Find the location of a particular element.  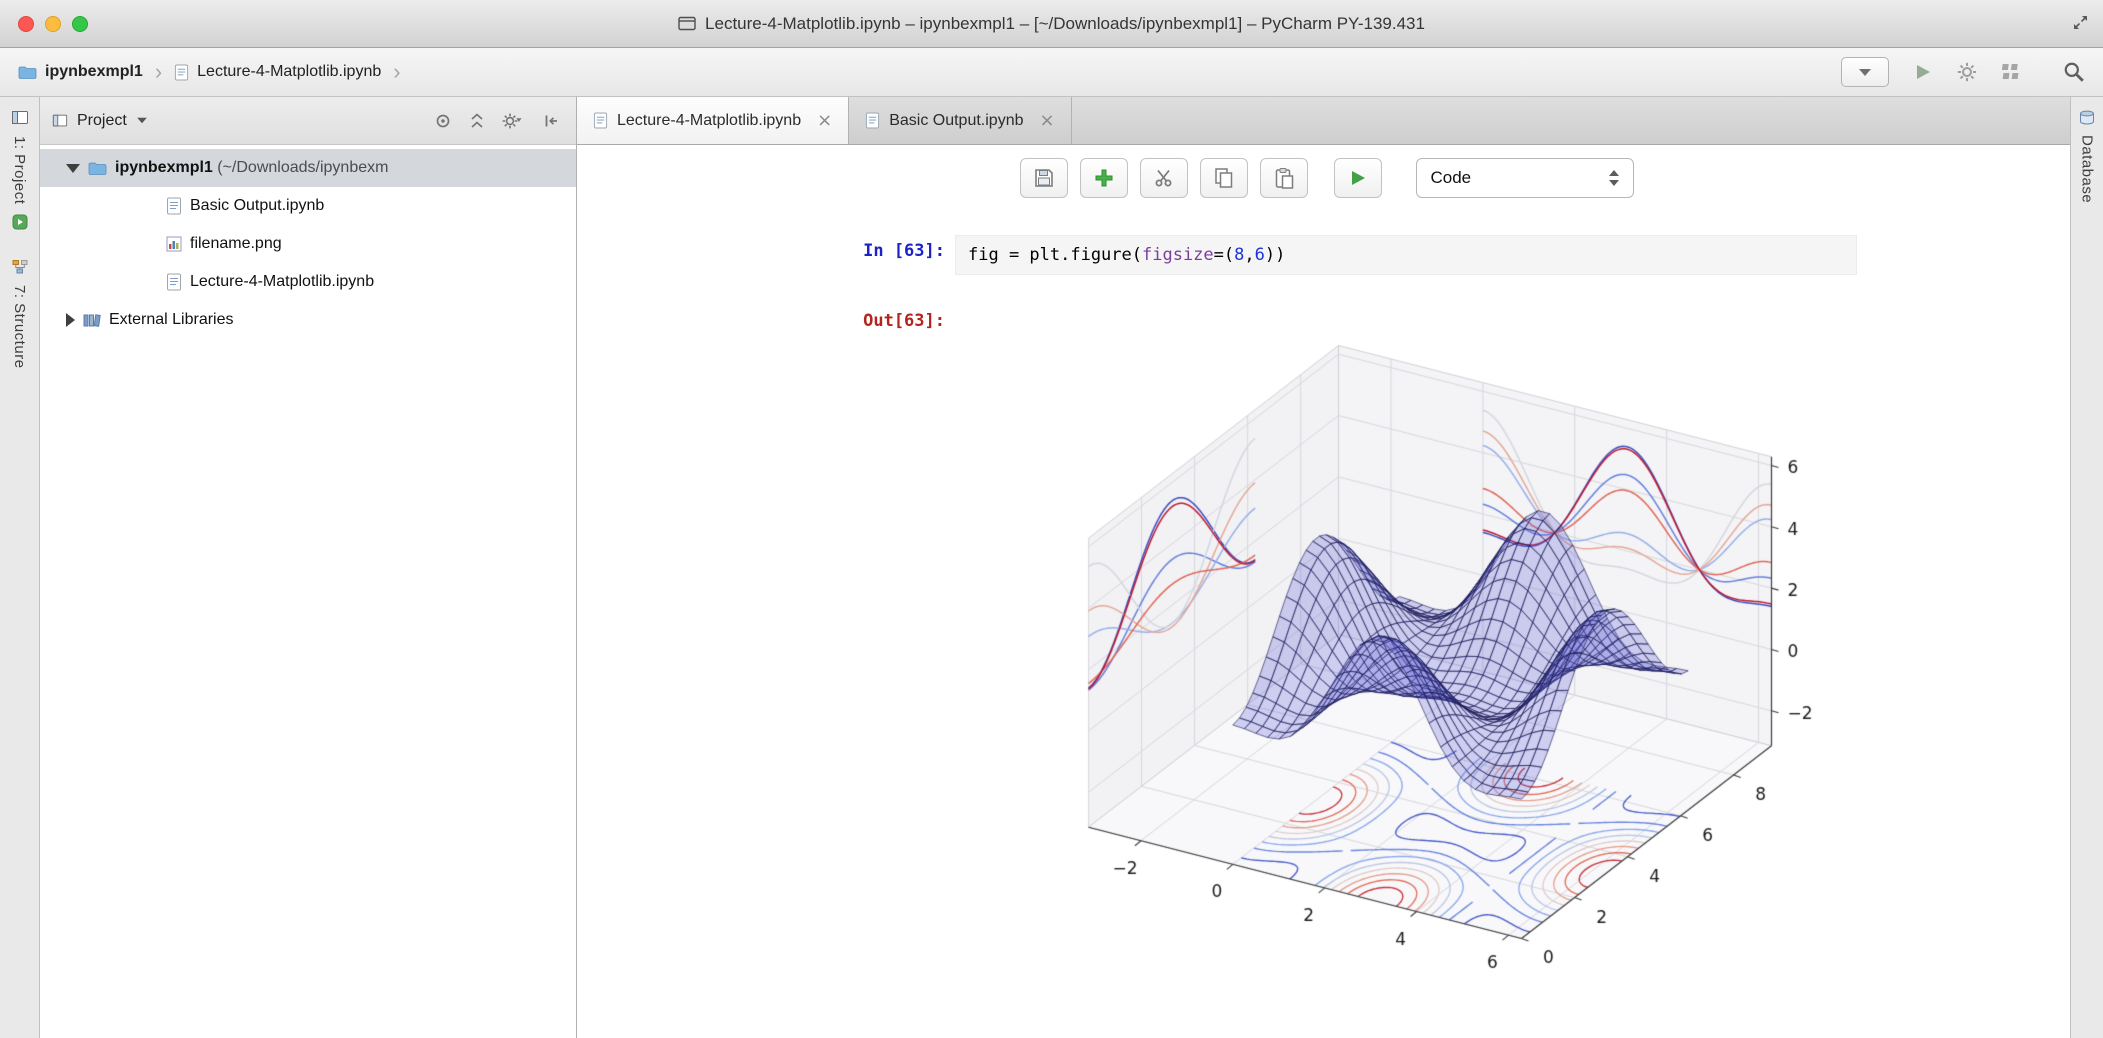

gear-icon is located at coordinates (514, 121).